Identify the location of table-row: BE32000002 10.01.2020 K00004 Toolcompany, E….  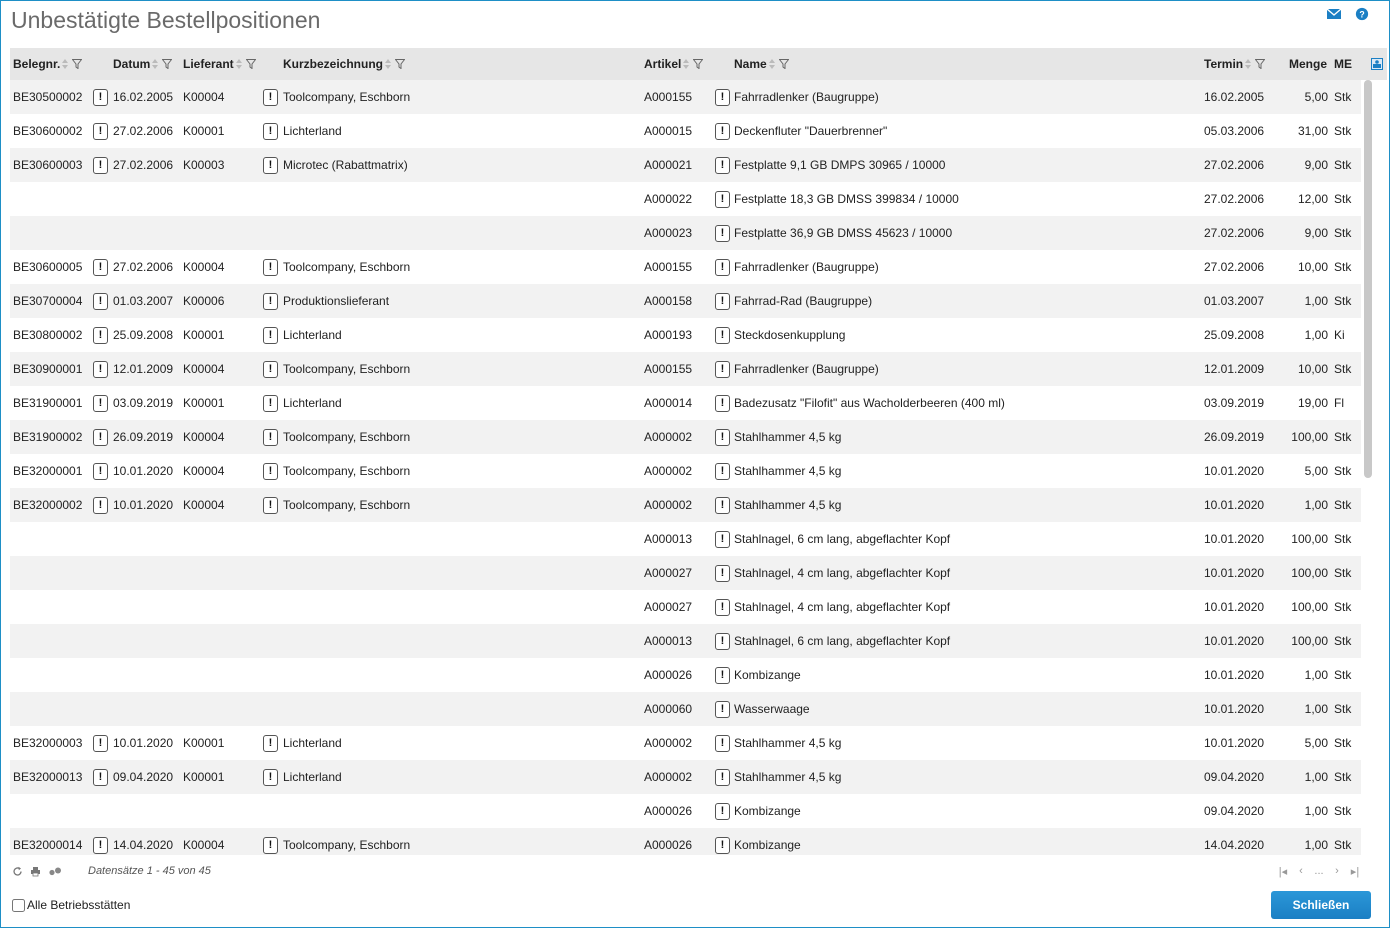
(685, 505).